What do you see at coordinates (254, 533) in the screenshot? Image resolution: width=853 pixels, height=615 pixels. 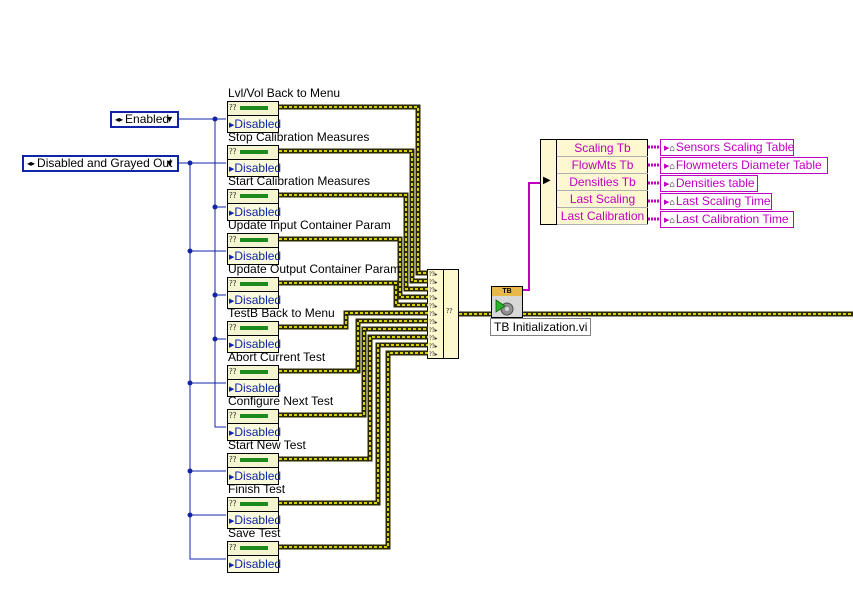 I see `property-node-title: Save Test` at bounding box center [254, 533].